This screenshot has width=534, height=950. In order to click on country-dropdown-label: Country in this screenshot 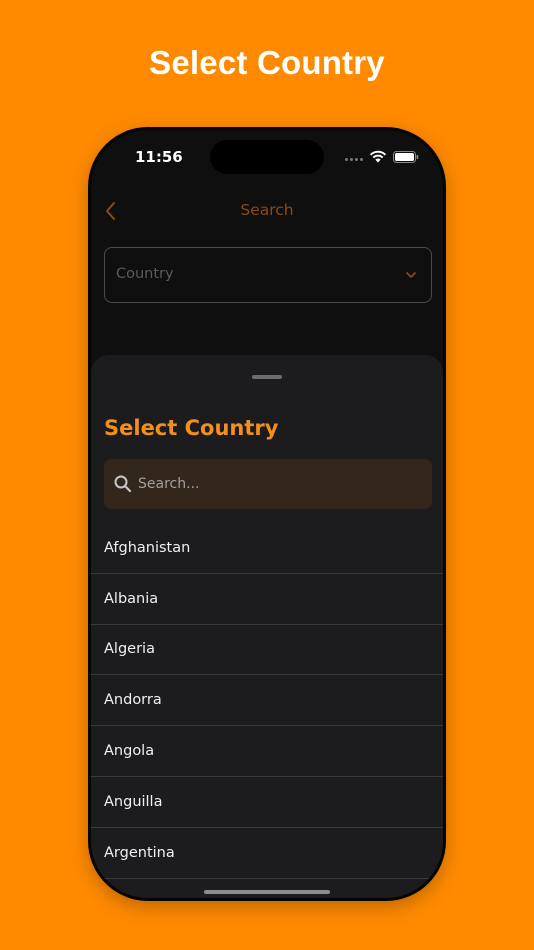, I will do `click(145, 274)`.